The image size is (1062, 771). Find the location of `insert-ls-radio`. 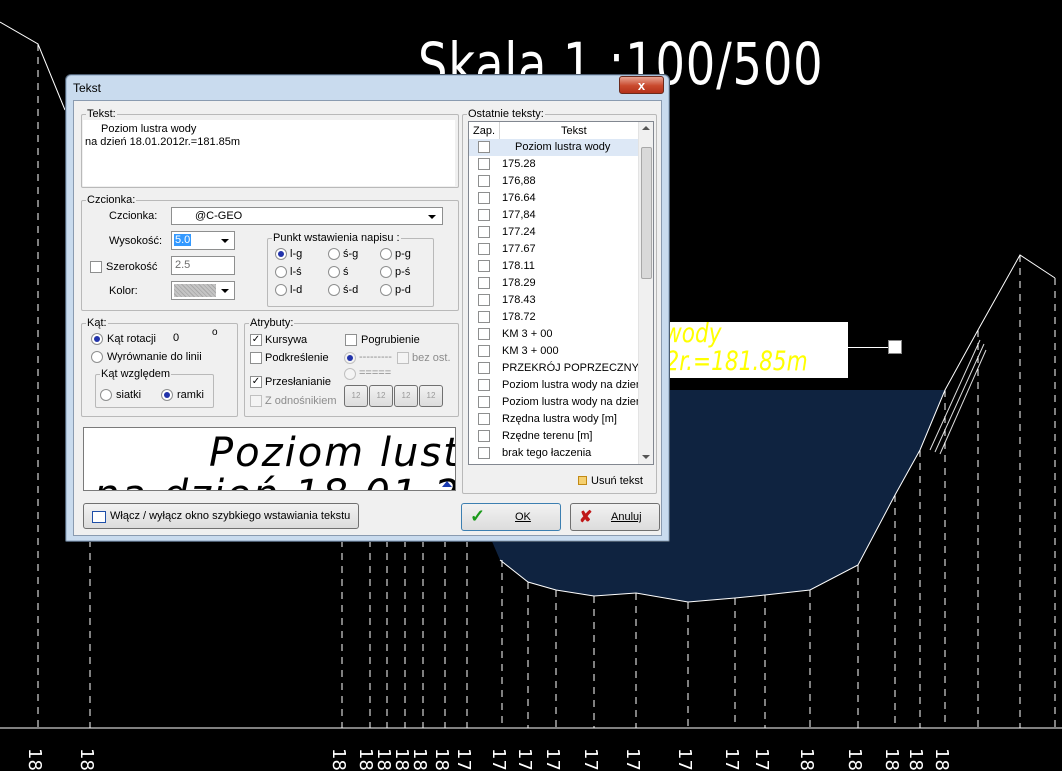

insert-ls-radio is located at coordinates (281, 272).